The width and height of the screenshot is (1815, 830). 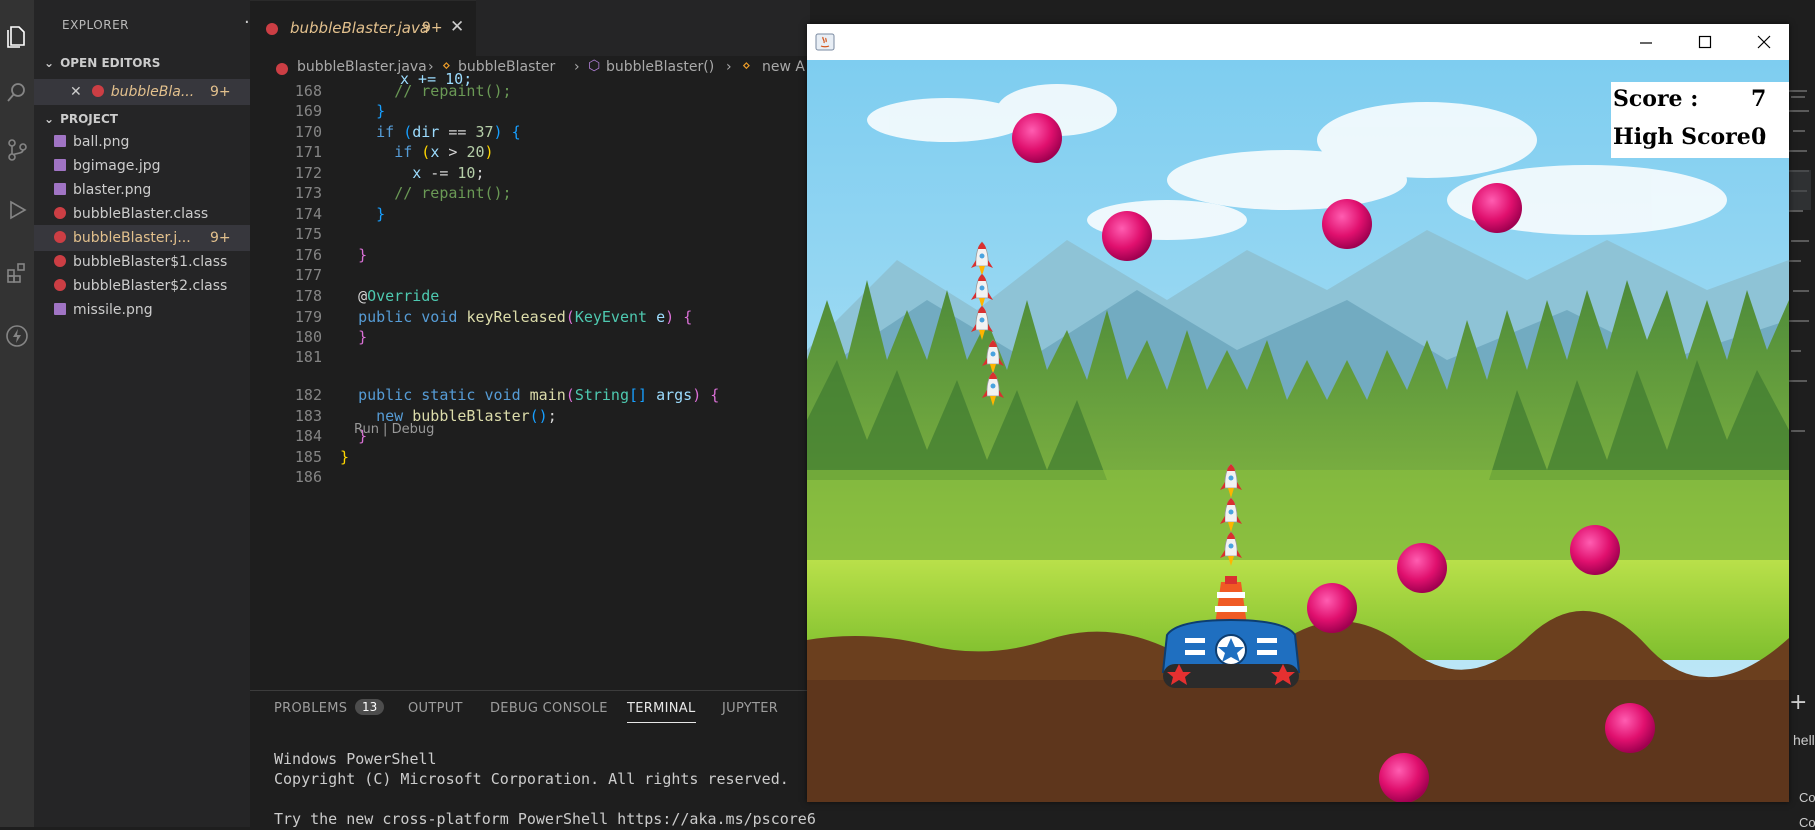 What do you see at coordinates (308, 132) in the screenshot?
I see `line-number: 170` at bounding box center [308, 132].